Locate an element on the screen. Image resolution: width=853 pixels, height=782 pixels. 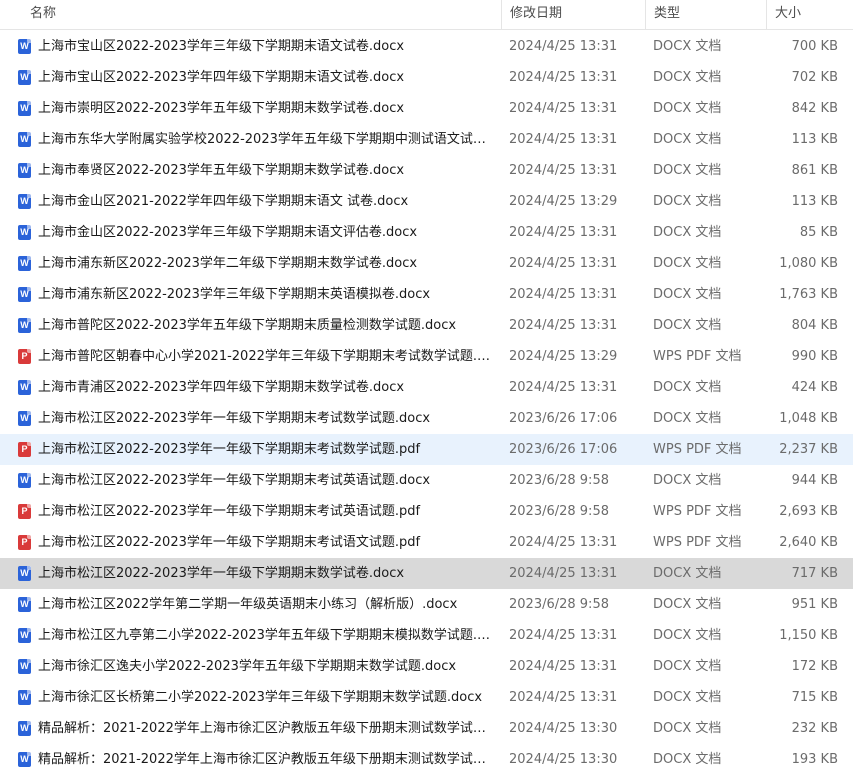
sort-ascending-icon: ^ is located at coordinates (264, 4).